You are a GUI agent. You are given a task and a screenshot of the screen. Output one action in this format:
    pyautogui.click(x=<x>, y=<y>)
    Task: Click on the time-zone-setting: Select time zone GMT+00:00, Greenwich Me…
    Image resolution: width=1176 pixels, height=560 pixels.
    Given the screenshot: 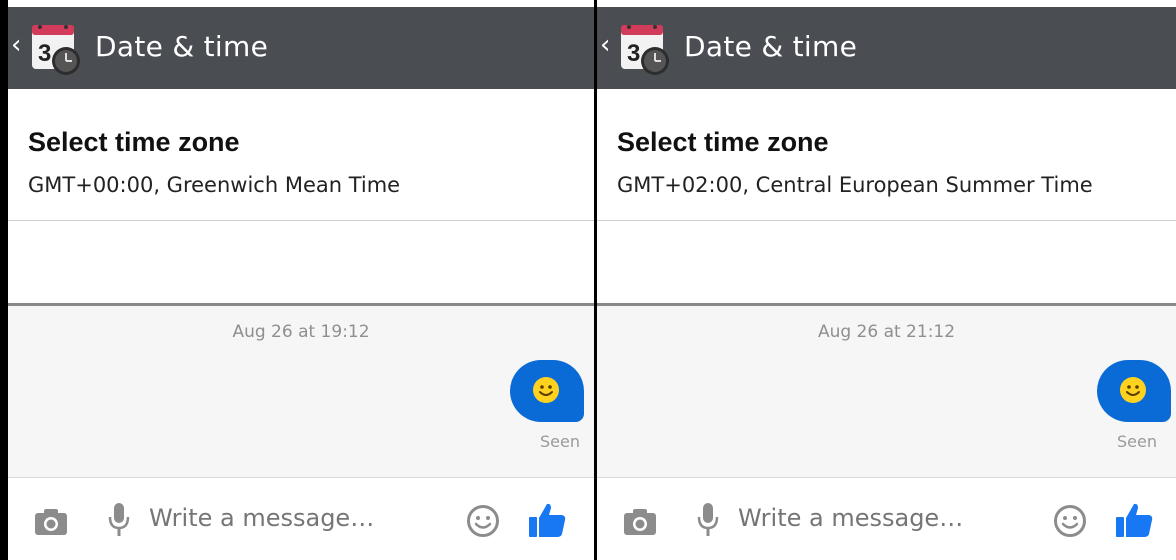 What is the action you would take?
    pyautogui.click(x=301, y=154)
    